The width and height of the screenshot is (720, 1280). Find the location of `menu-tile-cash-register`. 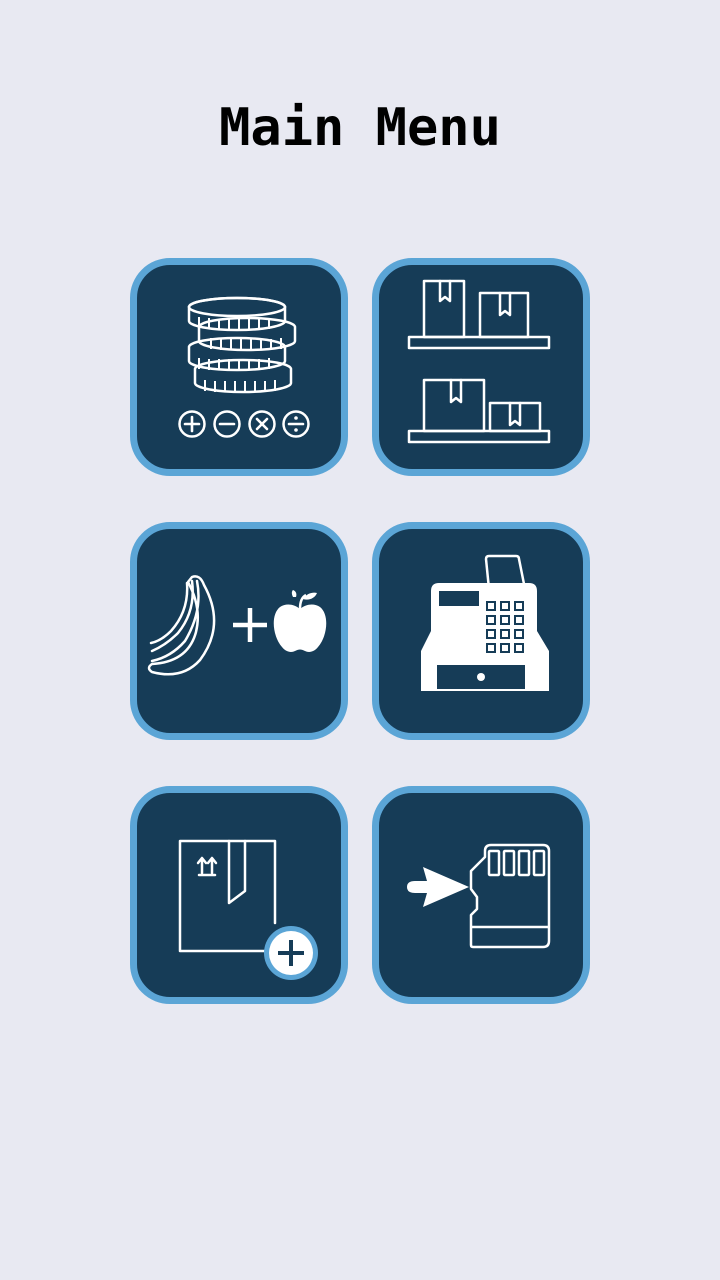

menu-tile-cash-register is located at coordinates (481, 631).